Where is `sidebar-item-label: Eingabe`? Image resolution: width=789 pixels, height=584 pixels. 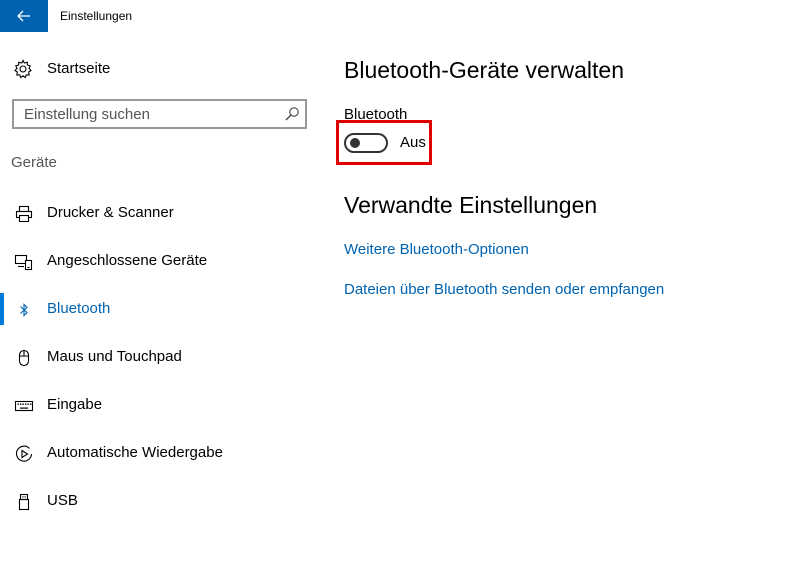 sidebar-item-label: Eingabe is located at coordinates (75, 404).